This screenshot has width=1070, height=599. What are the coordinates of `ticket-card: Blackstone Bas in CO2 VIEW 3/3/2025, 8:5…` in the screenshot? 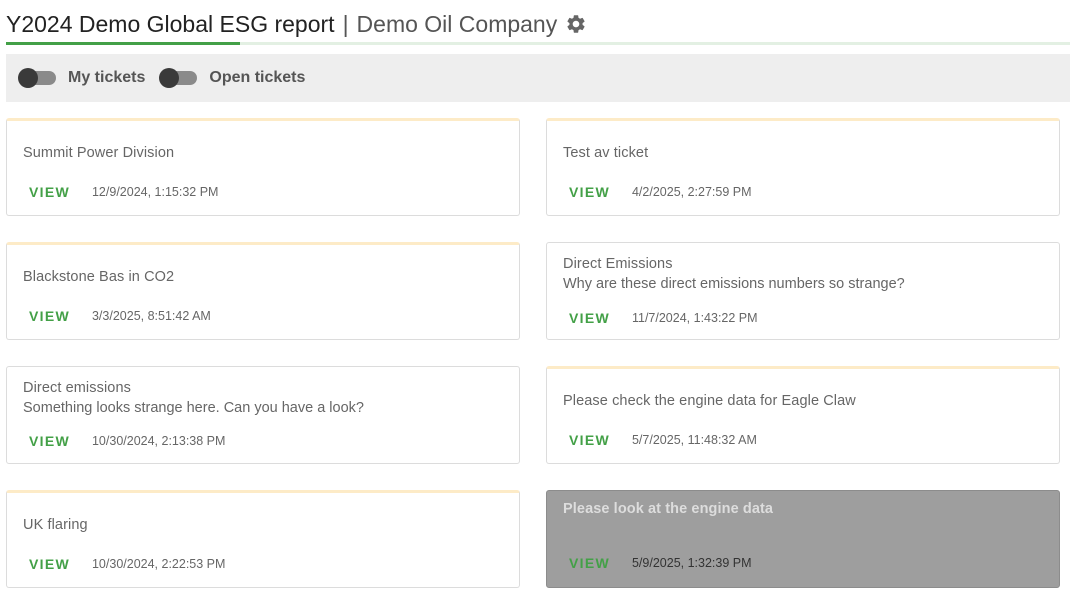 It's located at (263, 291).